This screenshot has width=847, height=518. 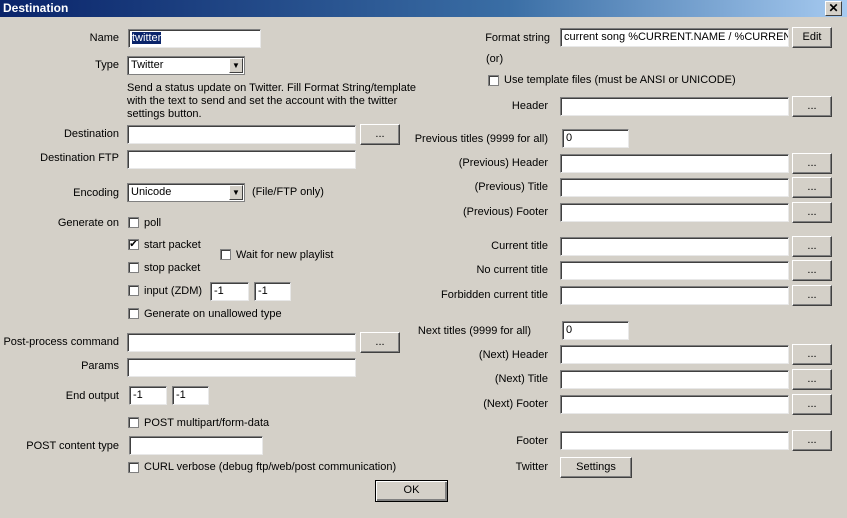 I want to click on postprocess-input, so click(x=241, y=342).